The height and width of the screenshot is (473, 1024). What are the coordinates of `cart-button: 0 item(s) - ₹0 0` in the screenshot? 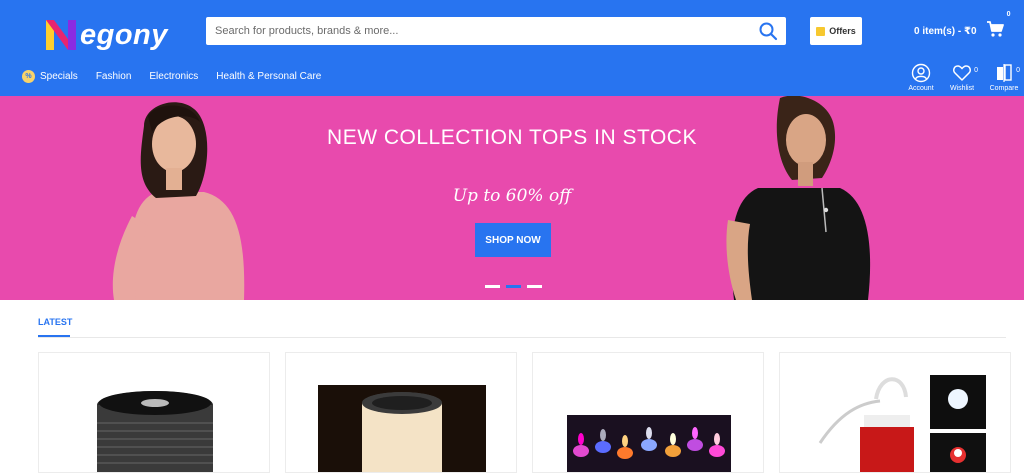 It's located at (962, 26).